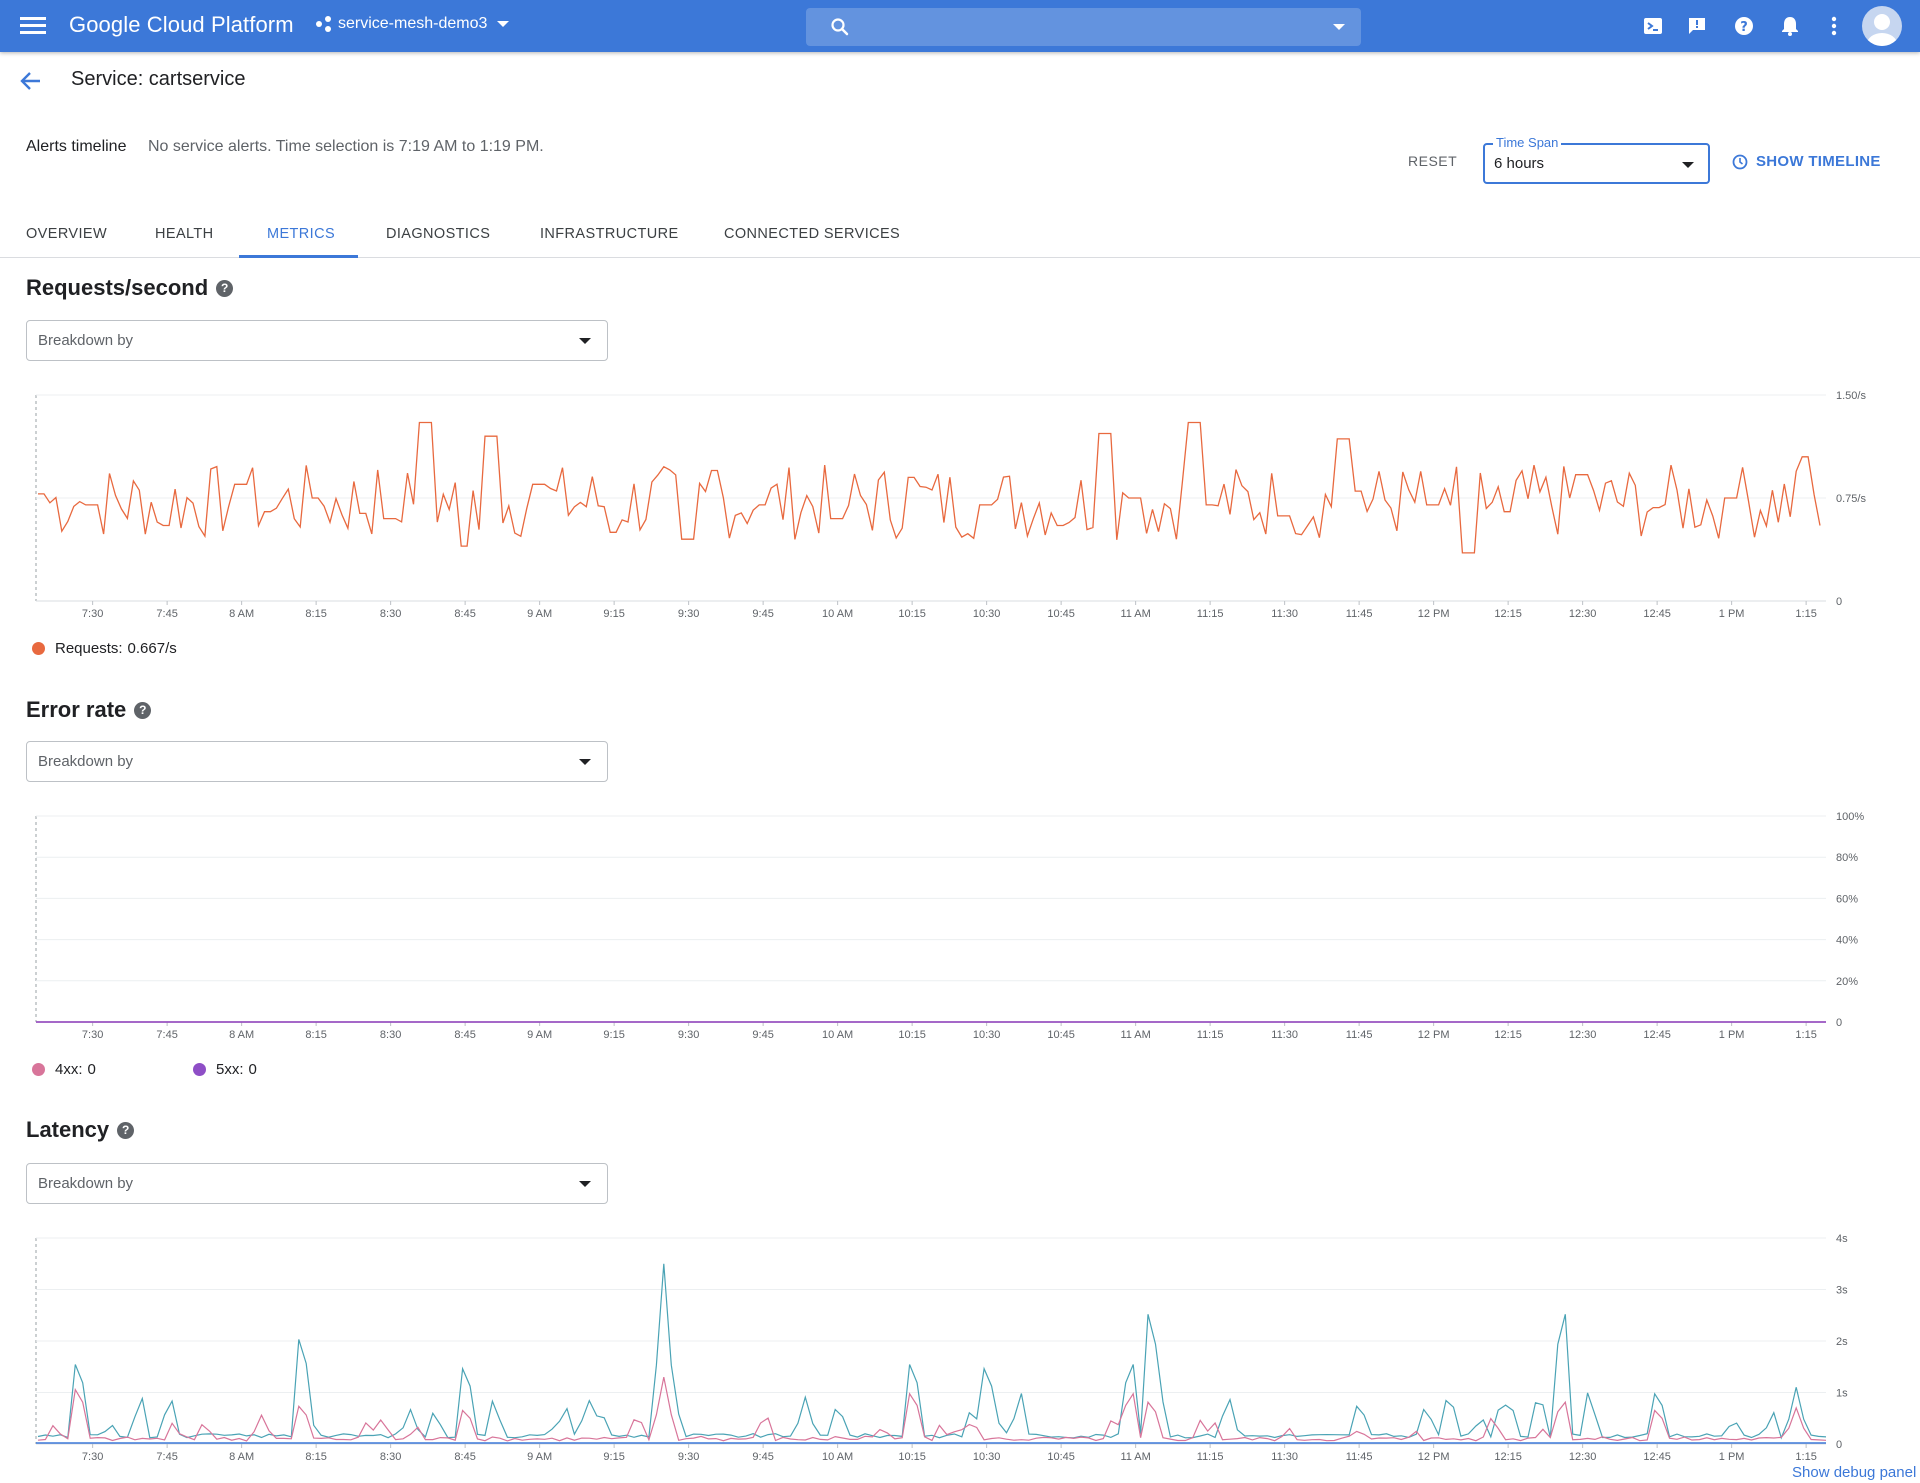 This screenshot has height=1483, width=1920. I want to click on latency-y-tick: 4s, so click(1842, 1239).